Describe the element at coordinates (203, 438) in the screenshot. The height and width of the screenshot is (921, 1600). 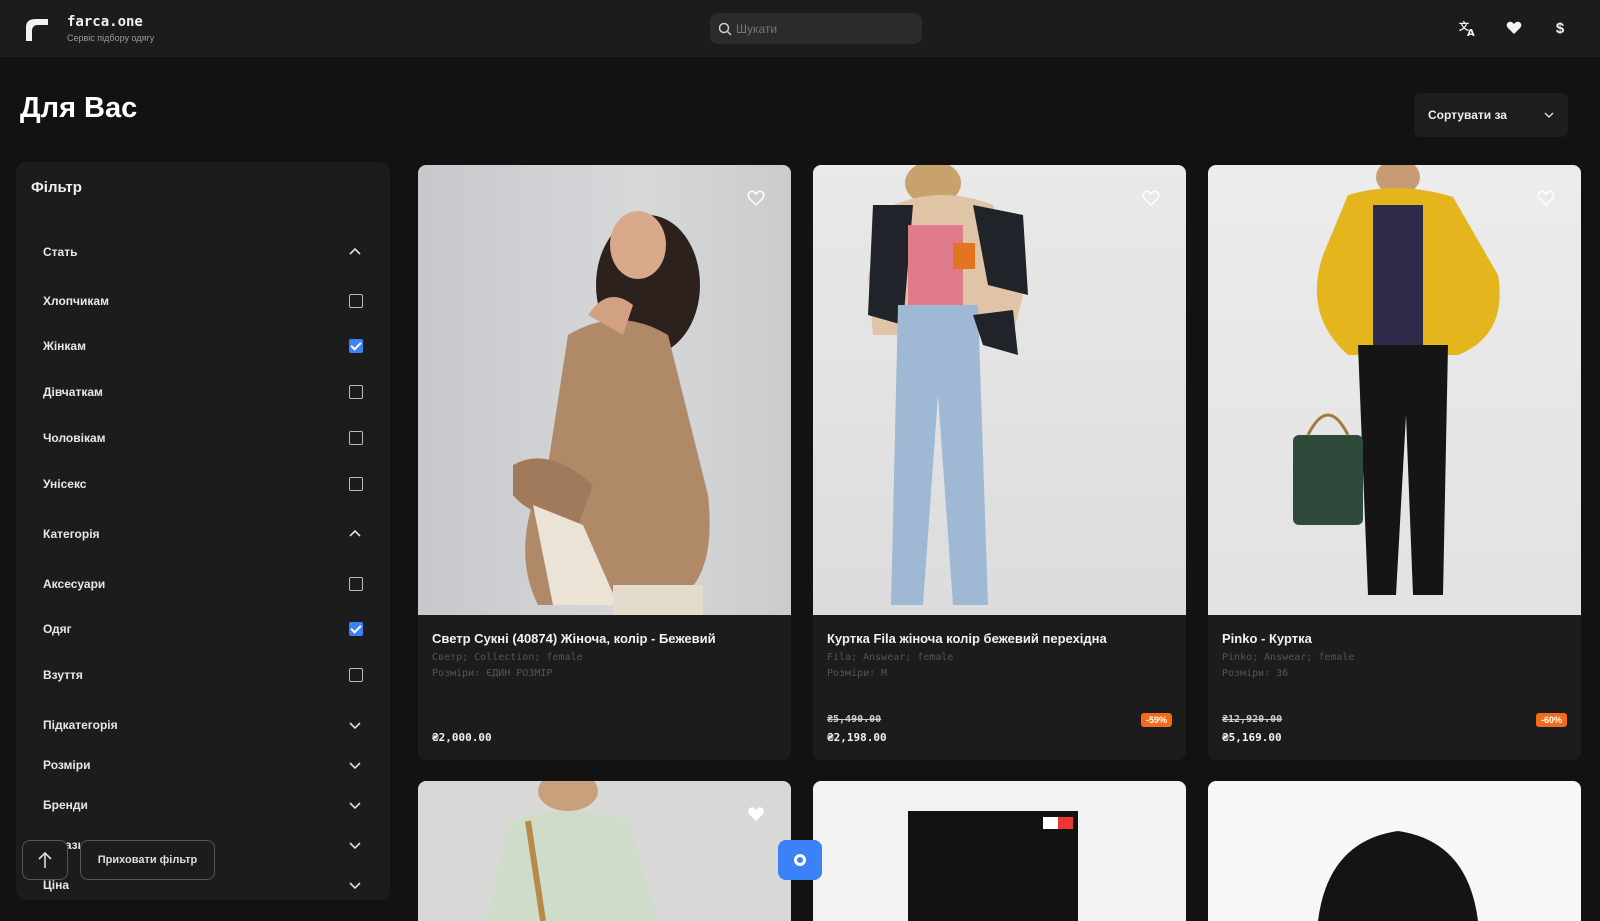
I see `filter-option: Чоловікам` at that location.